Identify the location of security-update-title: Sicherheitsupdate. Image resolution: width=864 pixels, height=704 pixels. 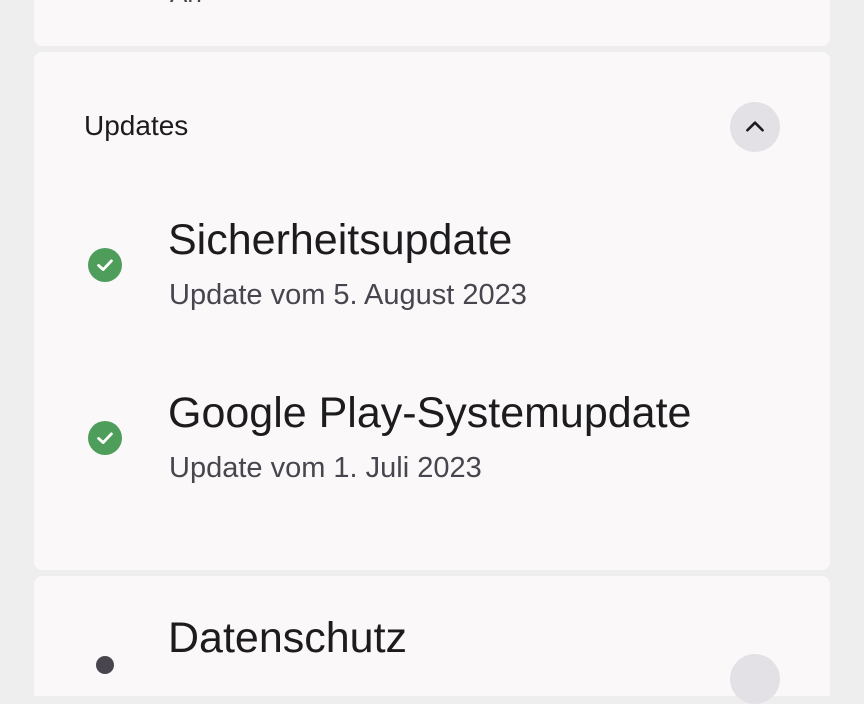
(340, 240).